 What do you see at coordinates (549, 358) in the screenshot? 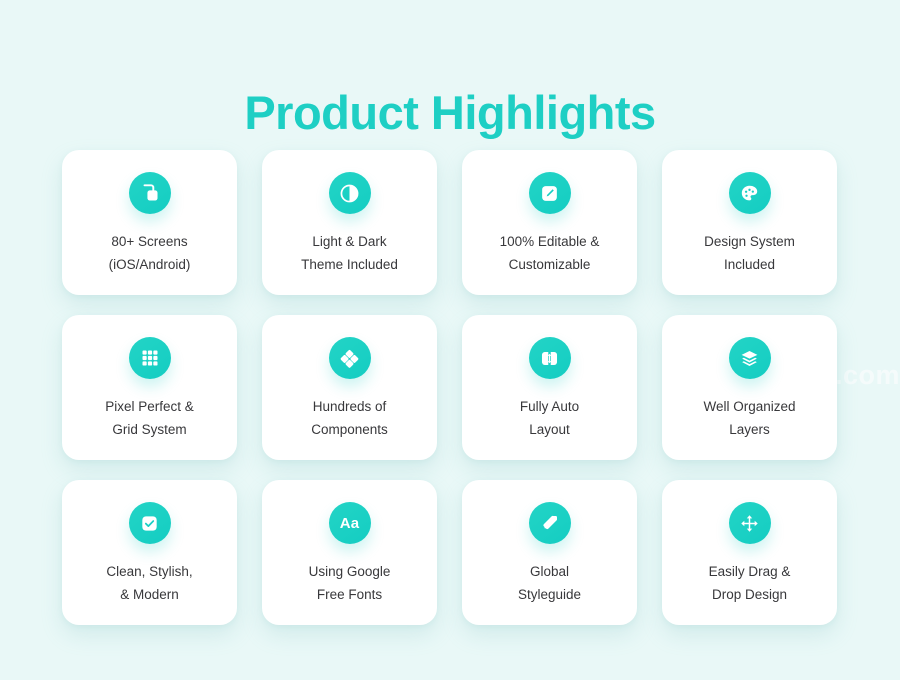
I see `auto-layout-icon` at bounding box center [549, 358].